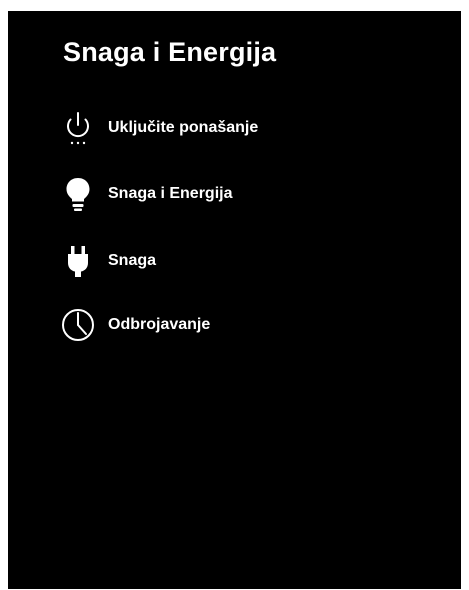  Describe the element at coordinates (170, 52) in the screenshot. I see `page-title: Snaga i Energija` at that location.